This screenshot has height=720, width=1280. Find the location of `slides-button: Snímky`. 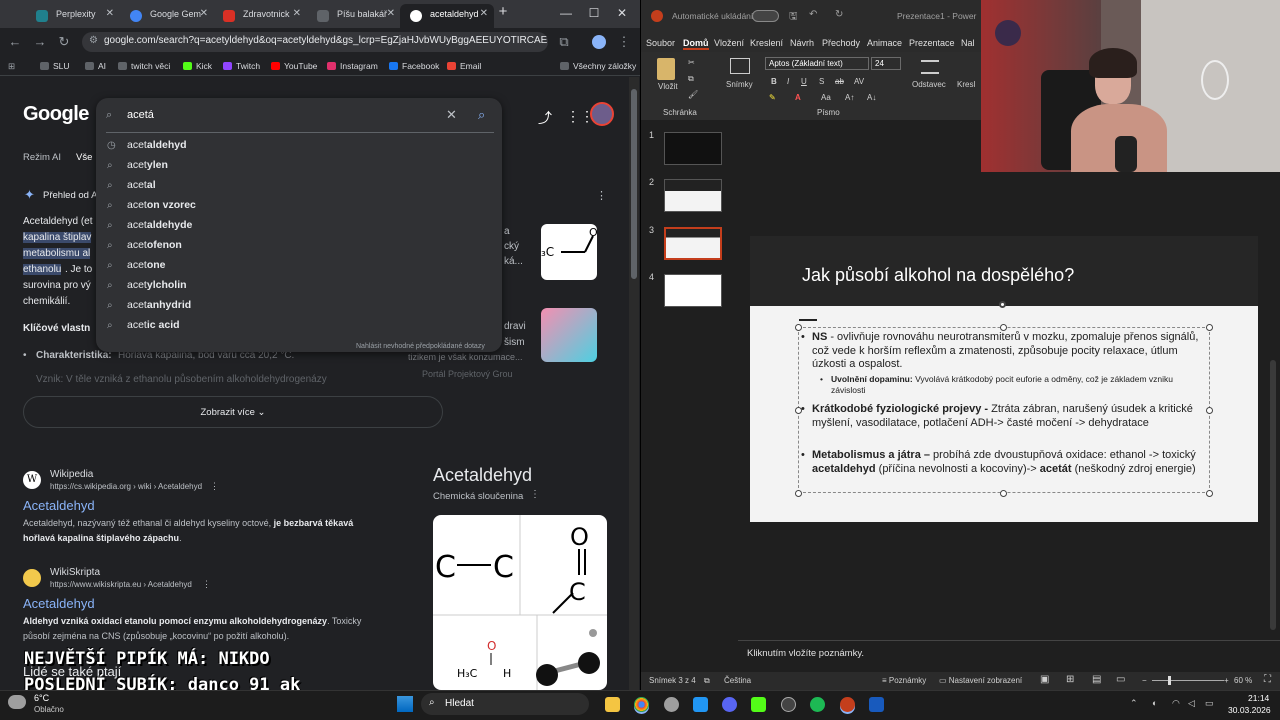

slides-button: Snímky is located at coordinates (739, 84).